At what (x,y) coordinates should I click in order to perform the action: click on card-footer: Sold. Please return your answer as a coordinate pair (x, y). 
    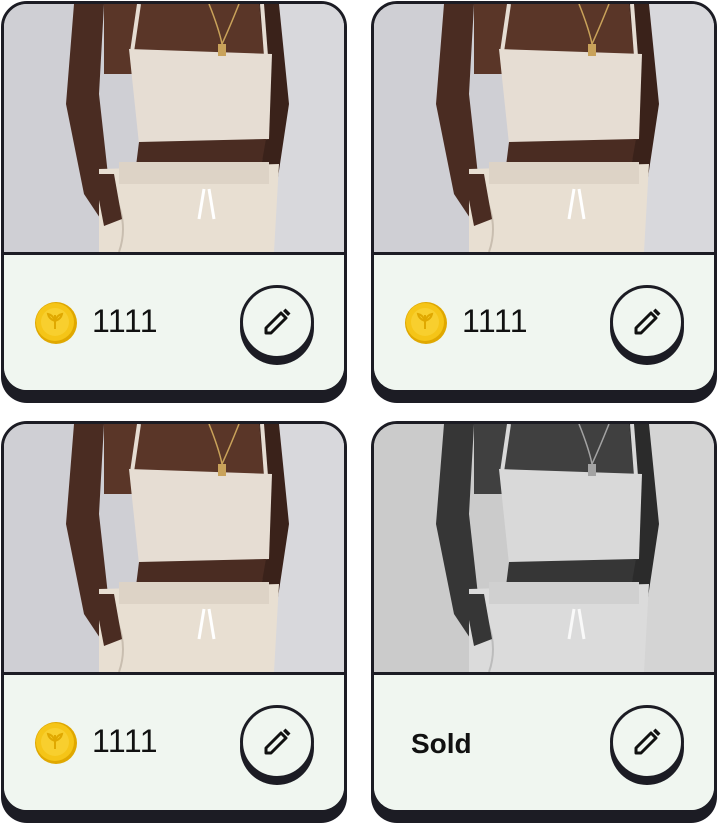
    Looking at the image, I should click on (544, 742).